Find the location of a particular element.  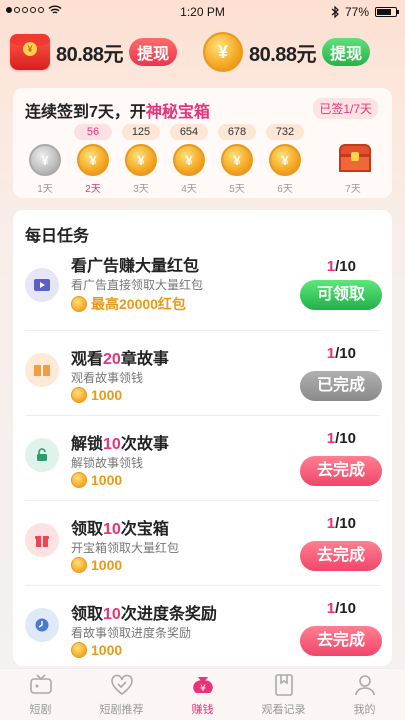

task-name: 领取10次进度条奖励 is located at coordinates (144, 614).